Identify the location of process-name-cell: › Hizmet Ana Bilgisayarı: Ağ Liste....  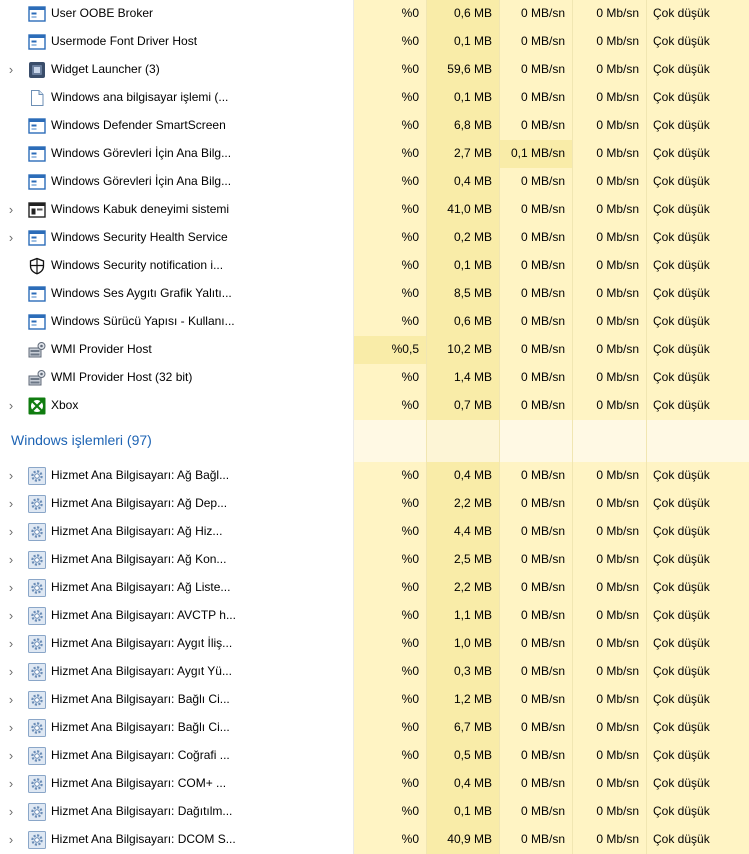
(177, 588).